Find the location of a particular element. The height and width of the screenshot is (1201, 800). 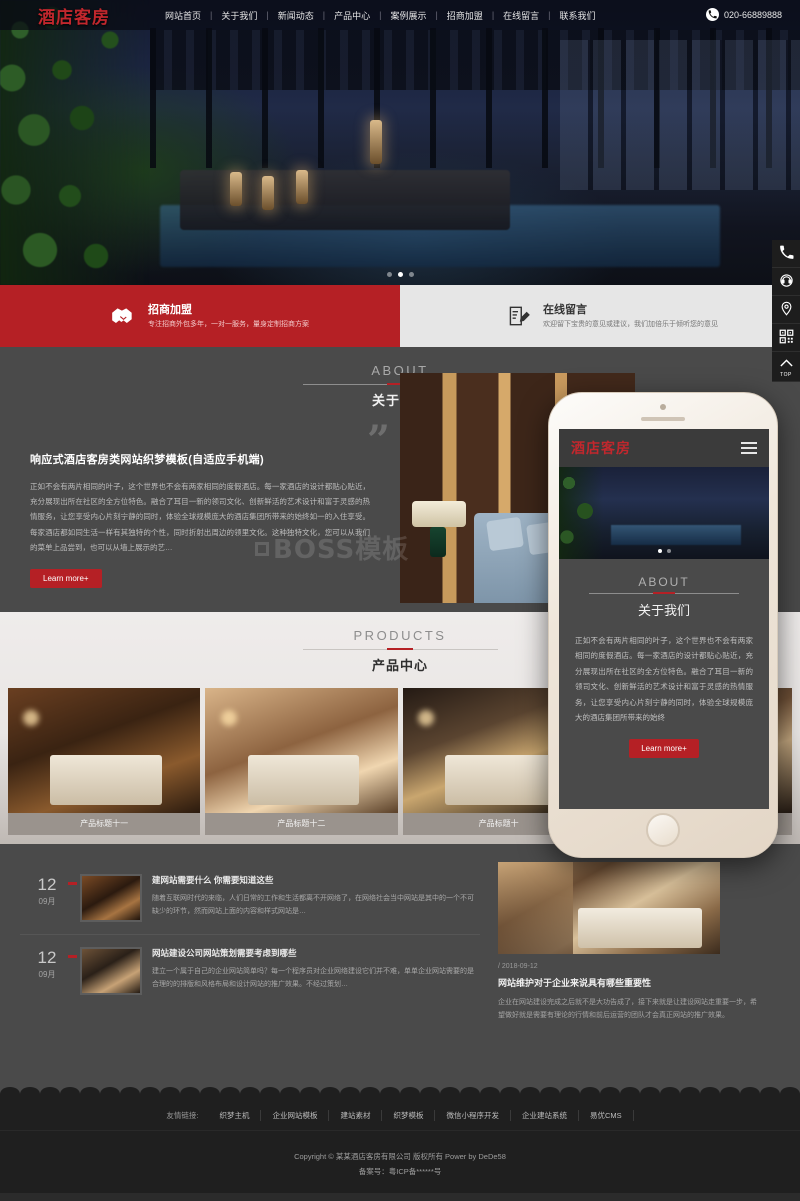

nav-item-3: 产品中心 is located at coordinates (352, 15).